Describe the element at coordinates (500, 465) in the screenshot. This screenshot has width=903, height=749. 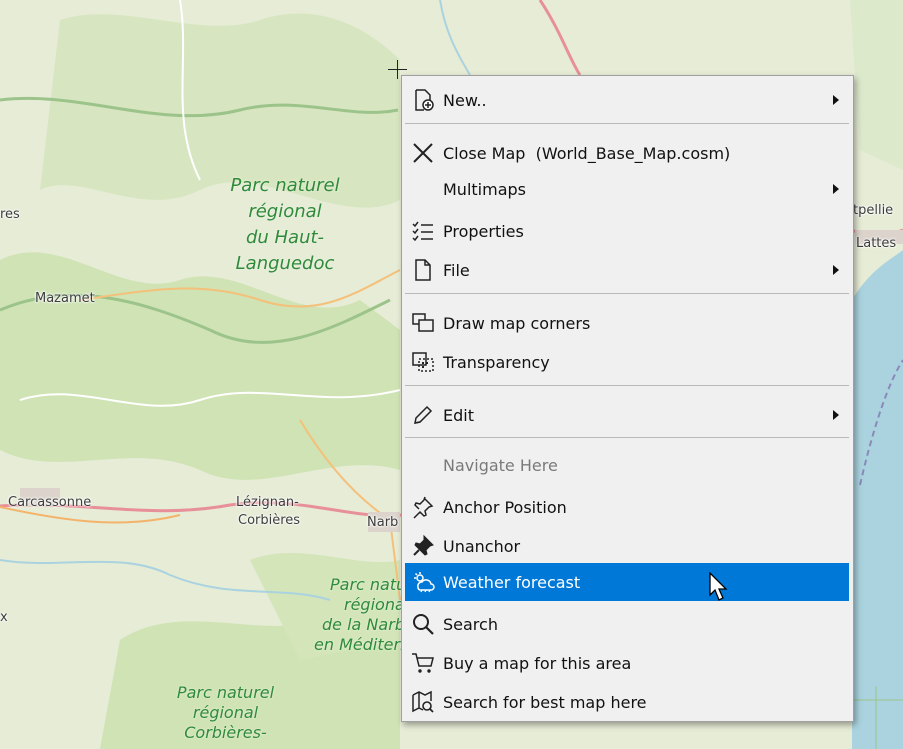
I see `menu-item-label: Navigate Here` at that location.